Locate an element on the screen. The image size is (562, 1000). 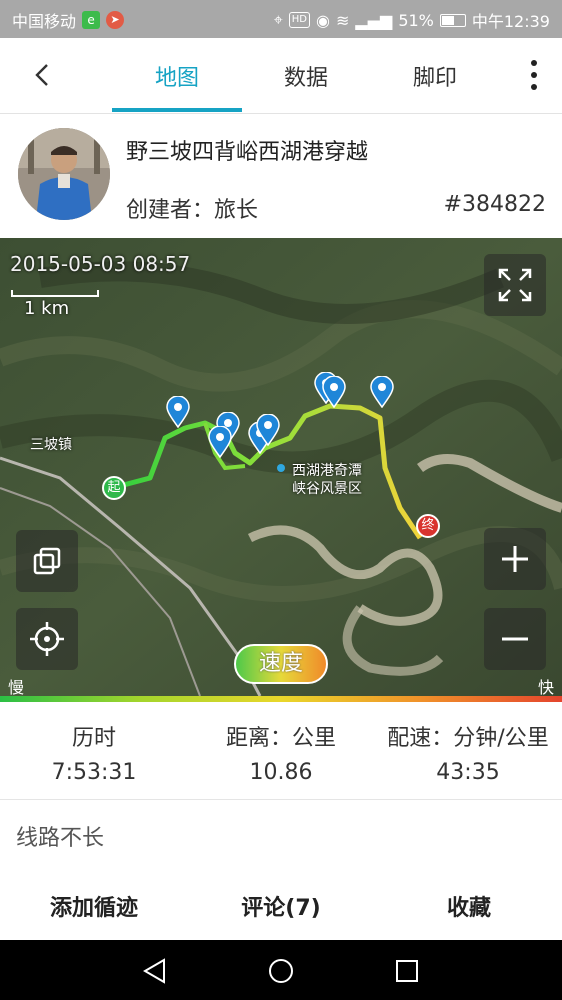
stat-duration-value: 7:53:31 is located at coordinates (94, 772).